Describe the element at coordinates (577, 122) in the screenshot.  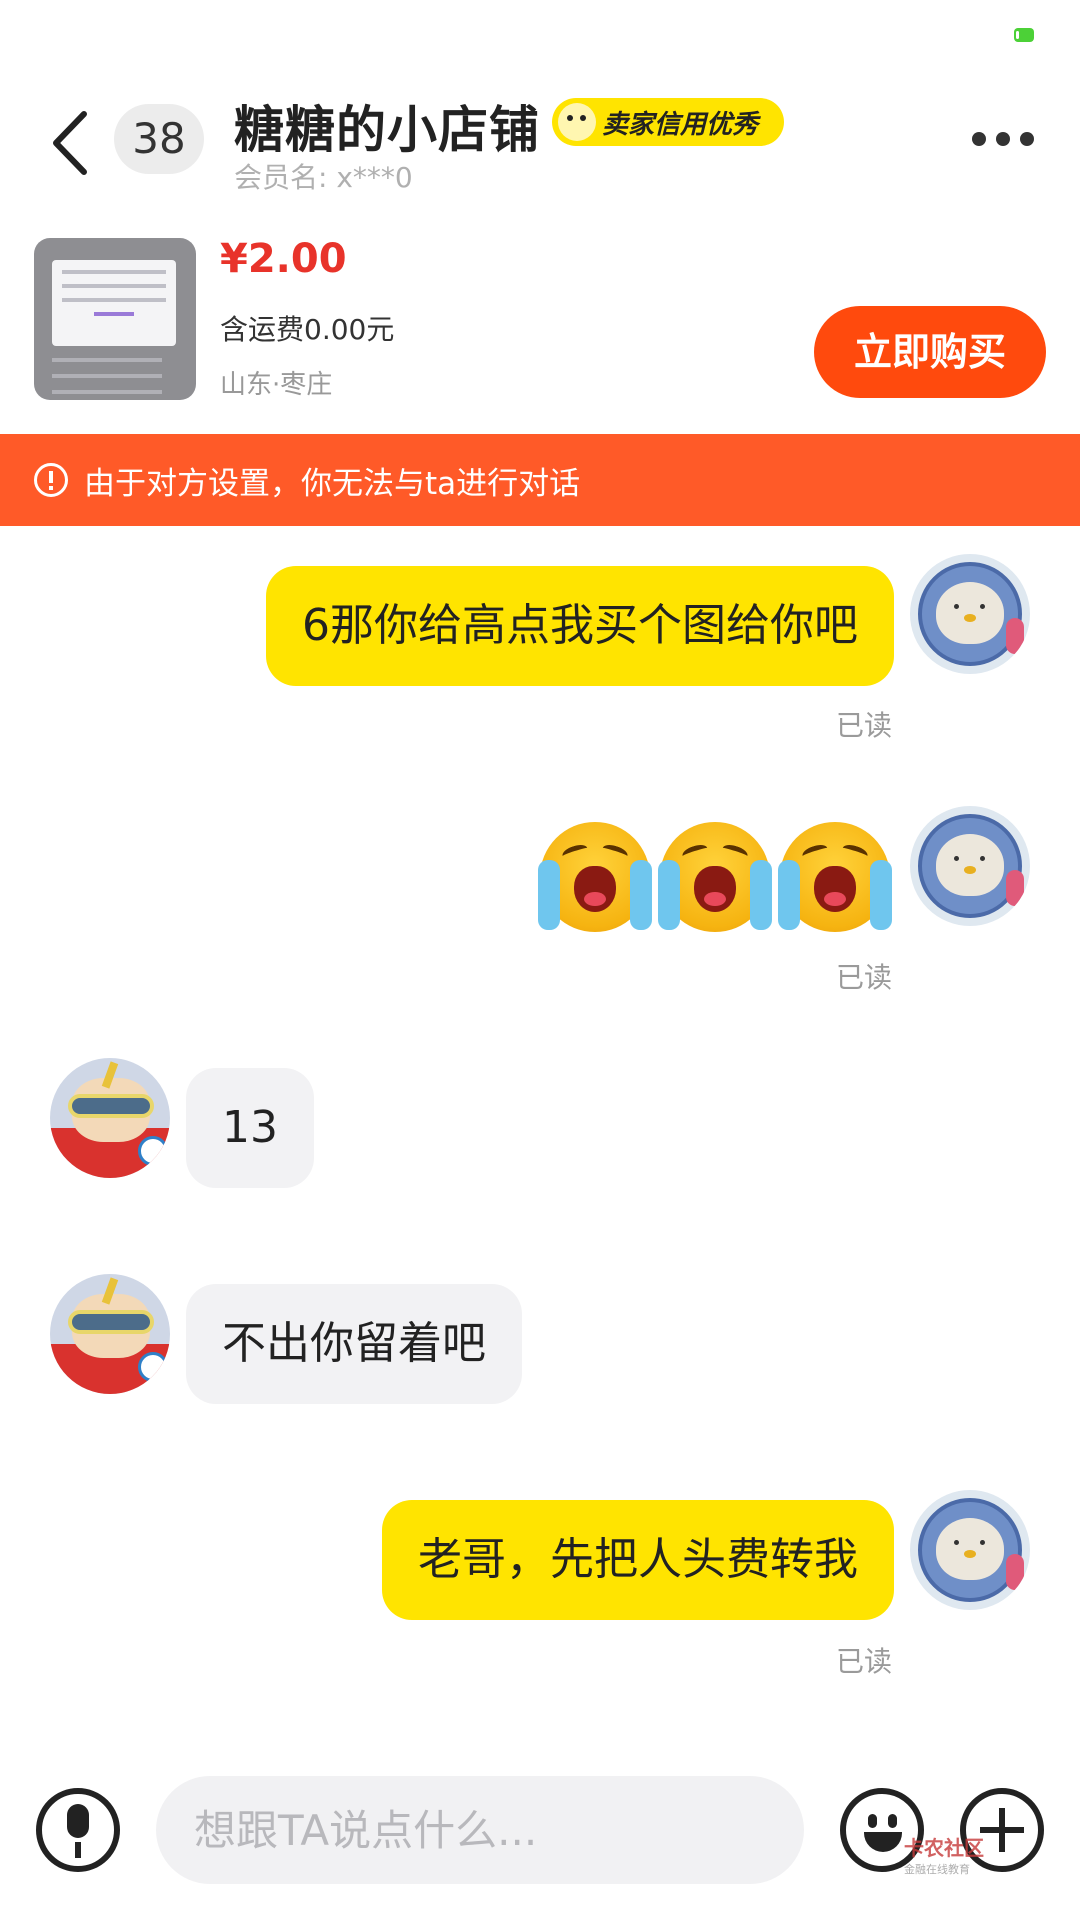
I see `mascot-icon` at that location.